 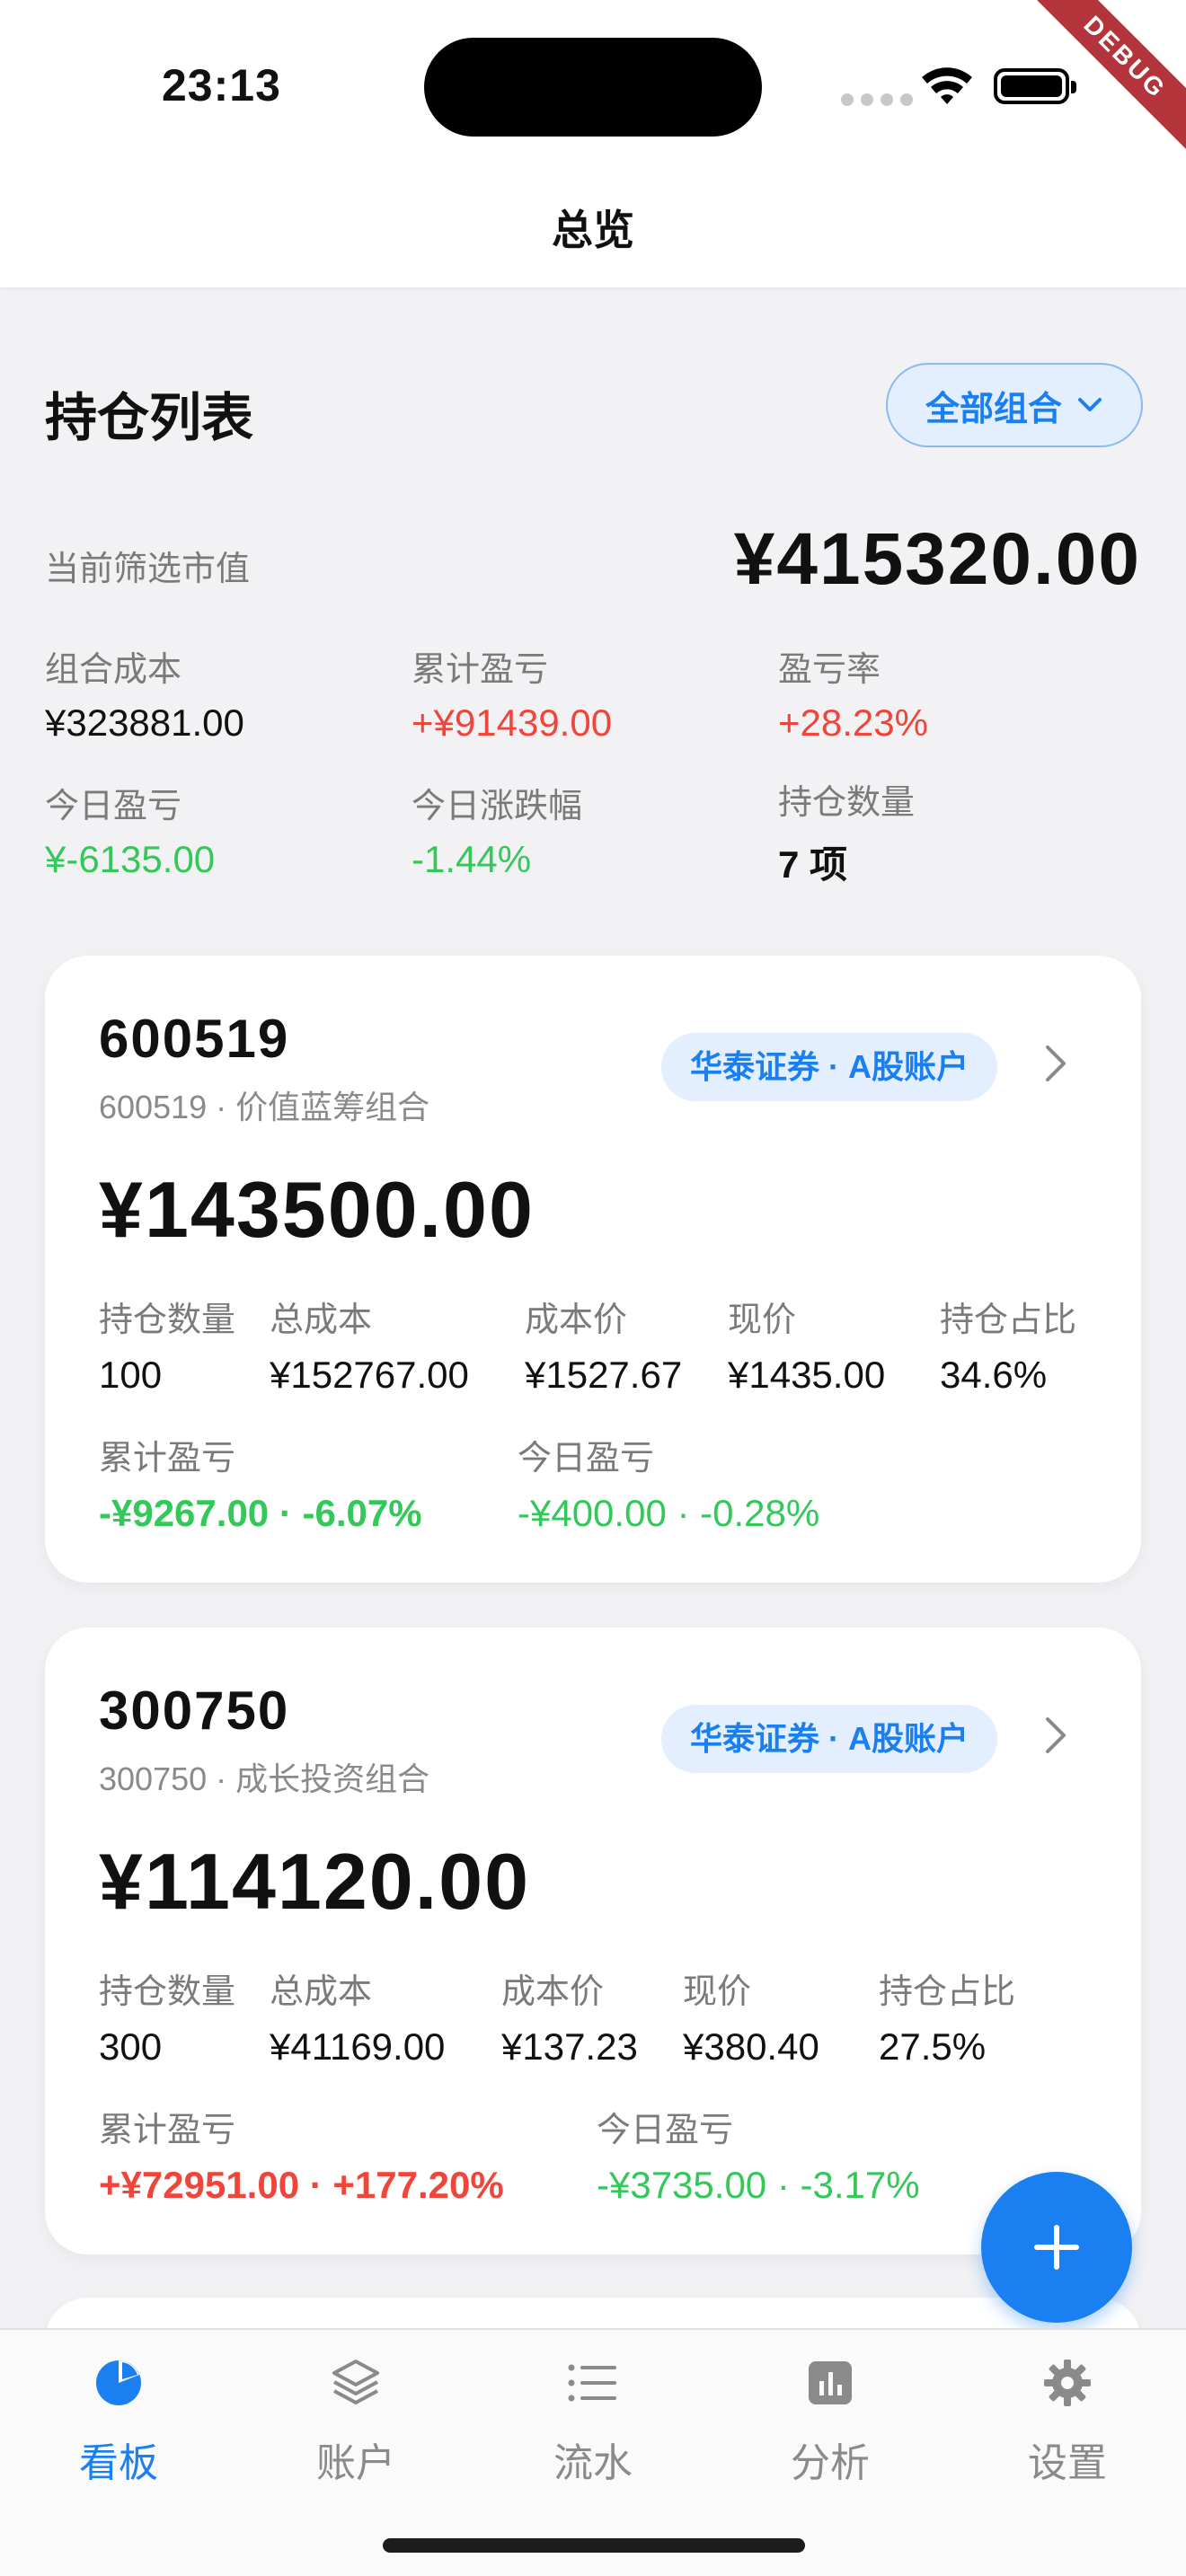 What do you see at coordinates (594, 2545) in the screenshot?
I see `home-indicator` at bounding box center [594, 2545].